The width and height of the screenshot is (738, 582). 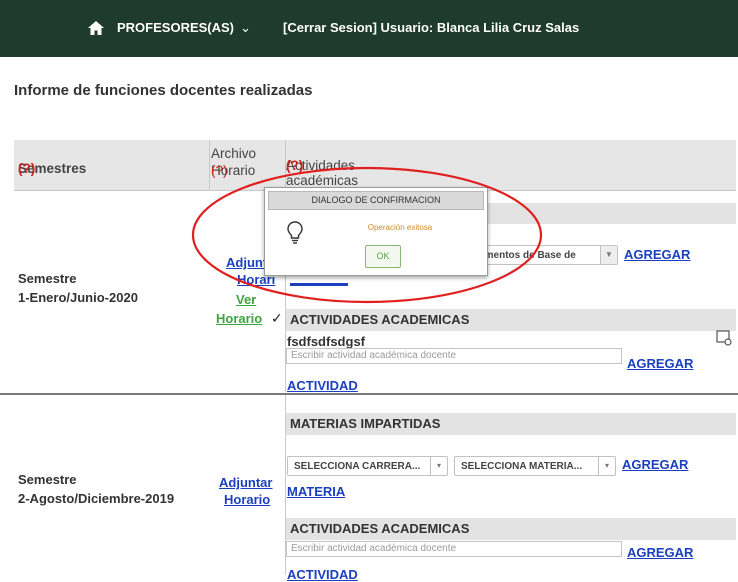 What do you see at coordinates (376, 200) in the screenshot?
I see `dialog-title: DIALOGO DE CONFIRMACION` at bounding box center [376, 200].